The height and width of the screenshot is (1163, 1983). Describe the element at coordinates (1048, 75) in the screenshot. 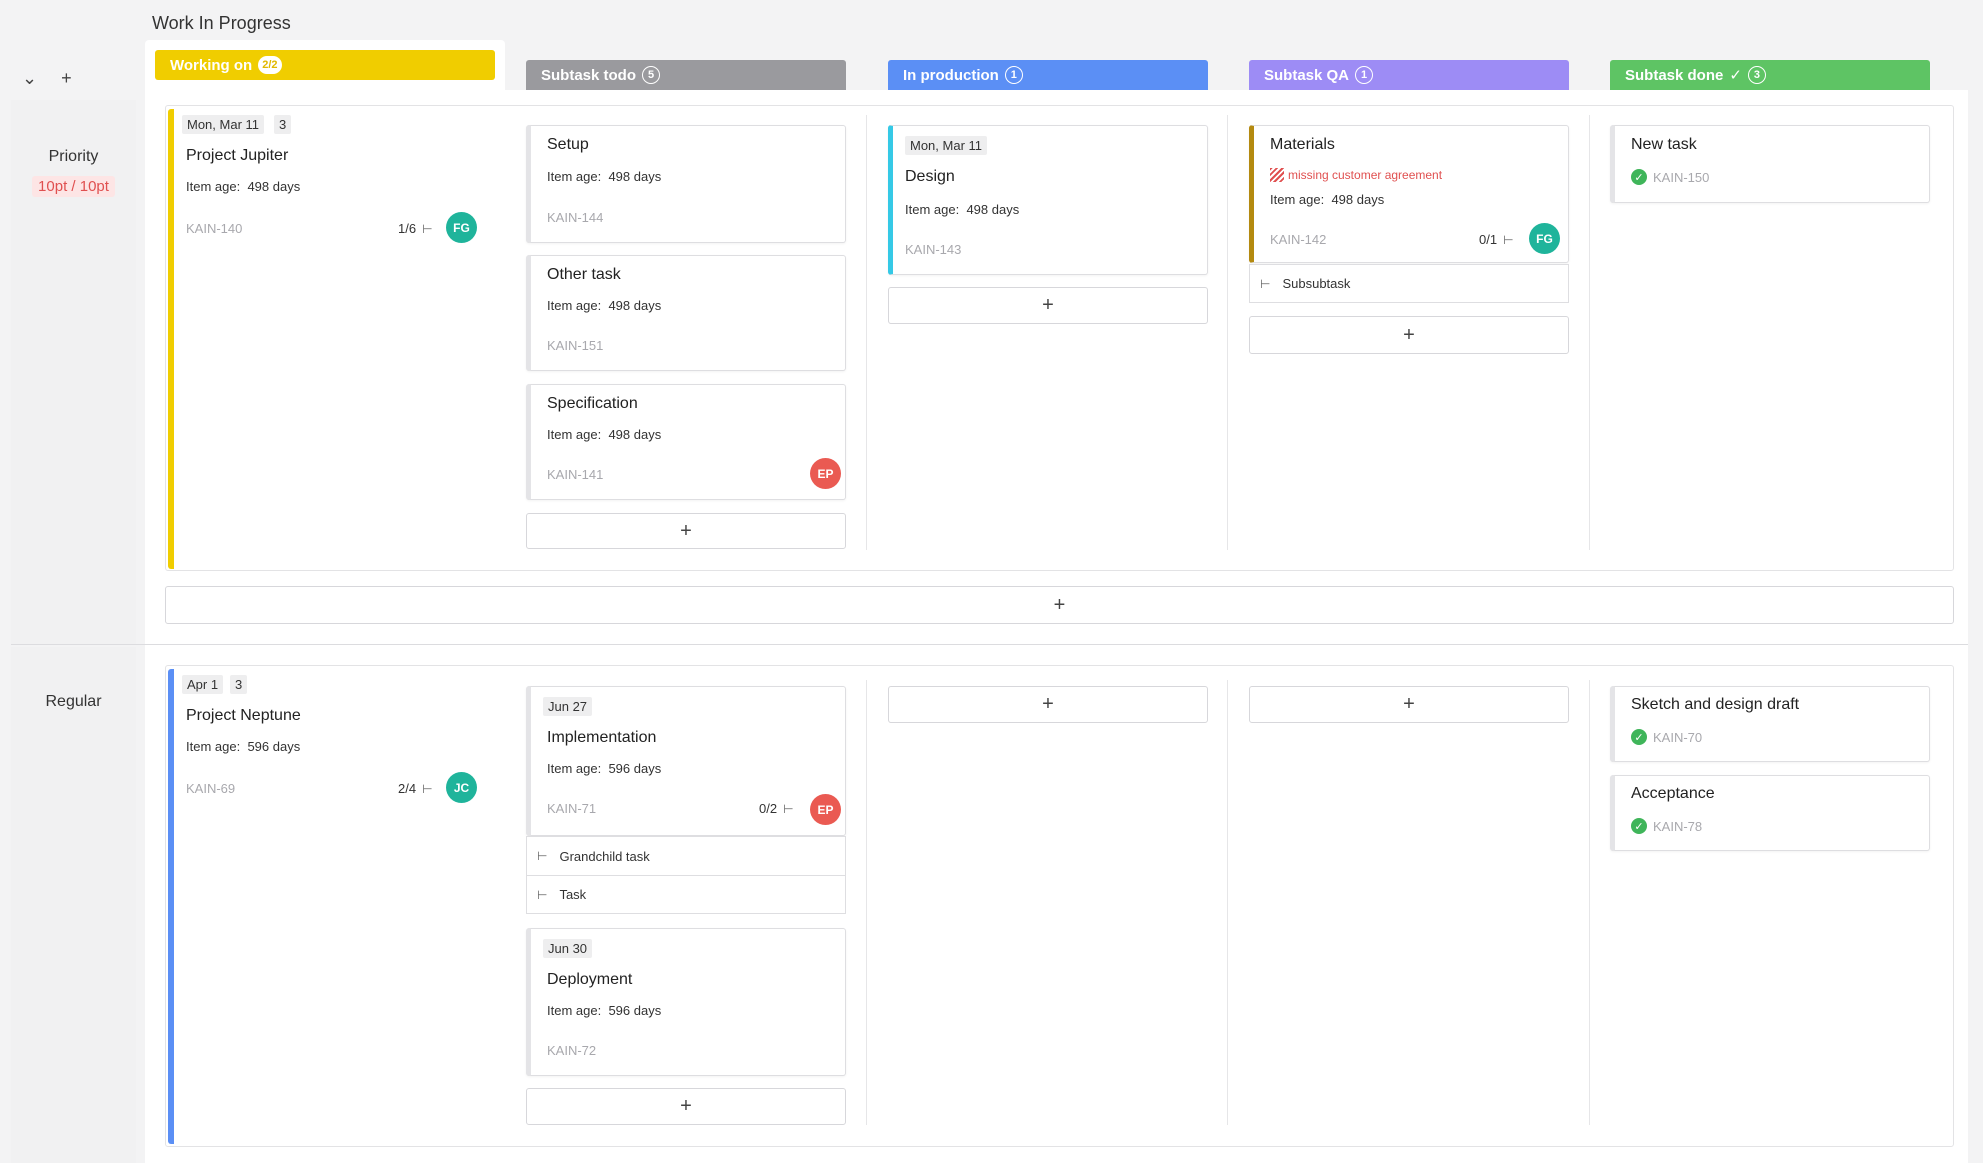

I see `column-header-in-production: In production 1` at that location.